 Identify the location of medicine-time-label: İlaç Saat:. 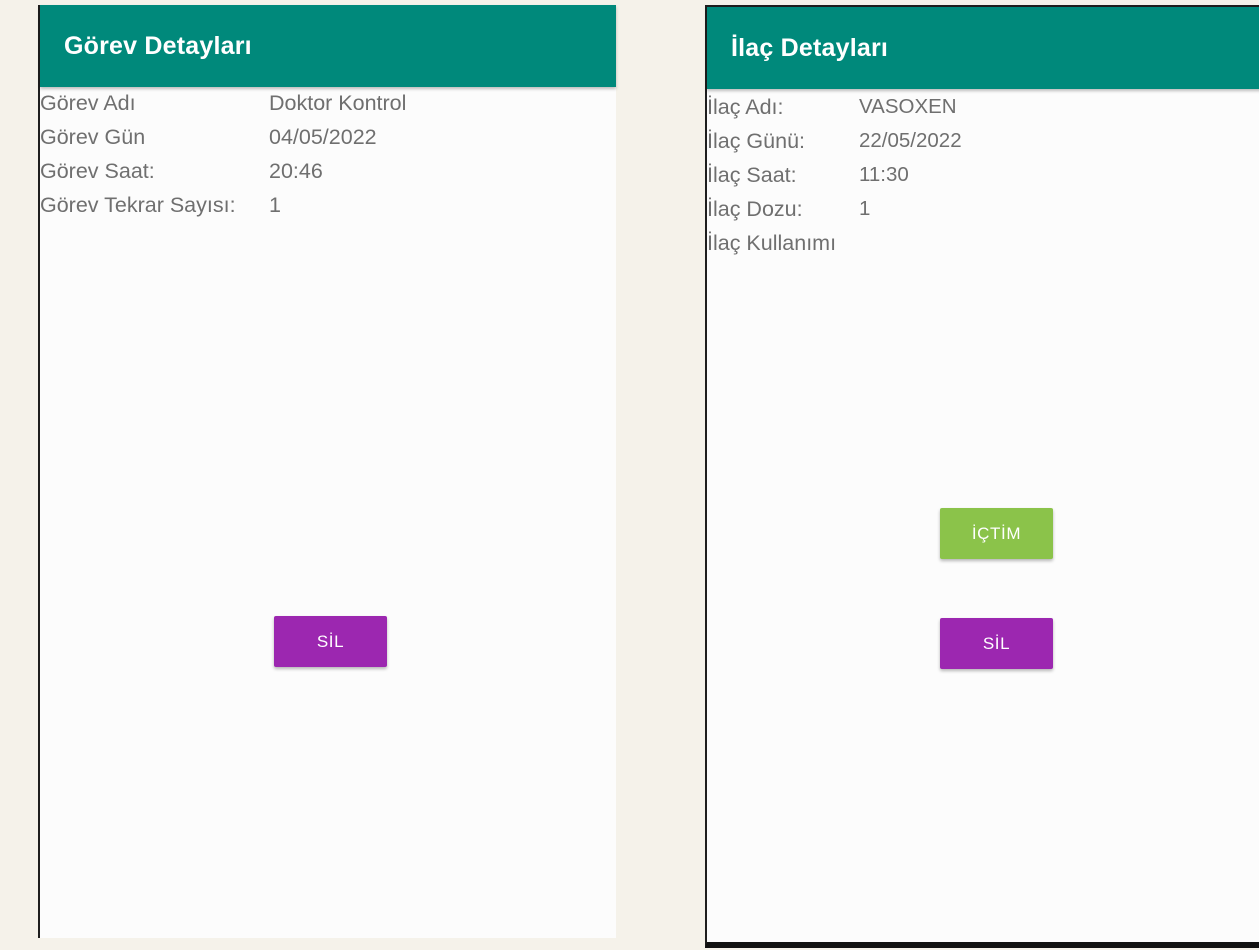
(752, 175).